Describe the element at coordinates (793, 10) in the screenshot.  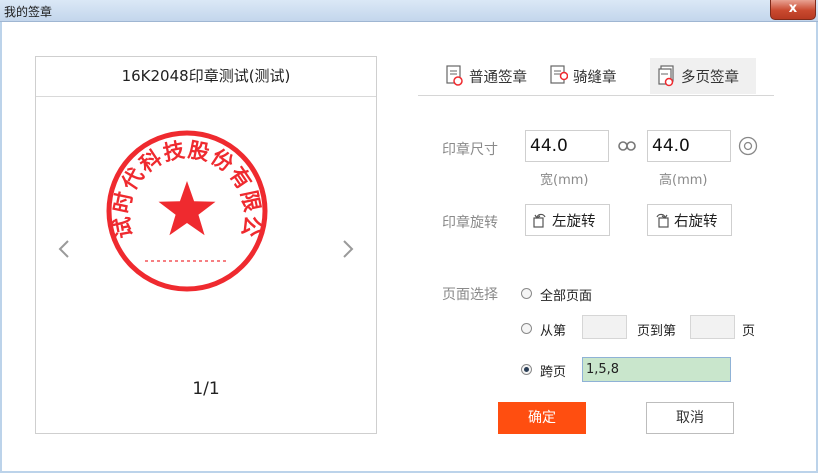
I see `close-button: x` at that location.